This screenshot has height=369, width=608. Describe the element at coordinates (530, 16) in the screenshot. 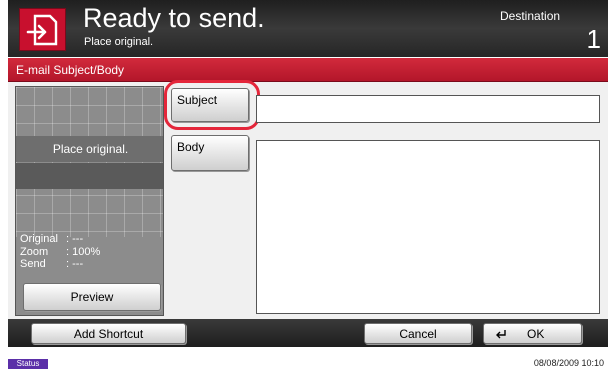

I see `destination-label: Destination` at that location.